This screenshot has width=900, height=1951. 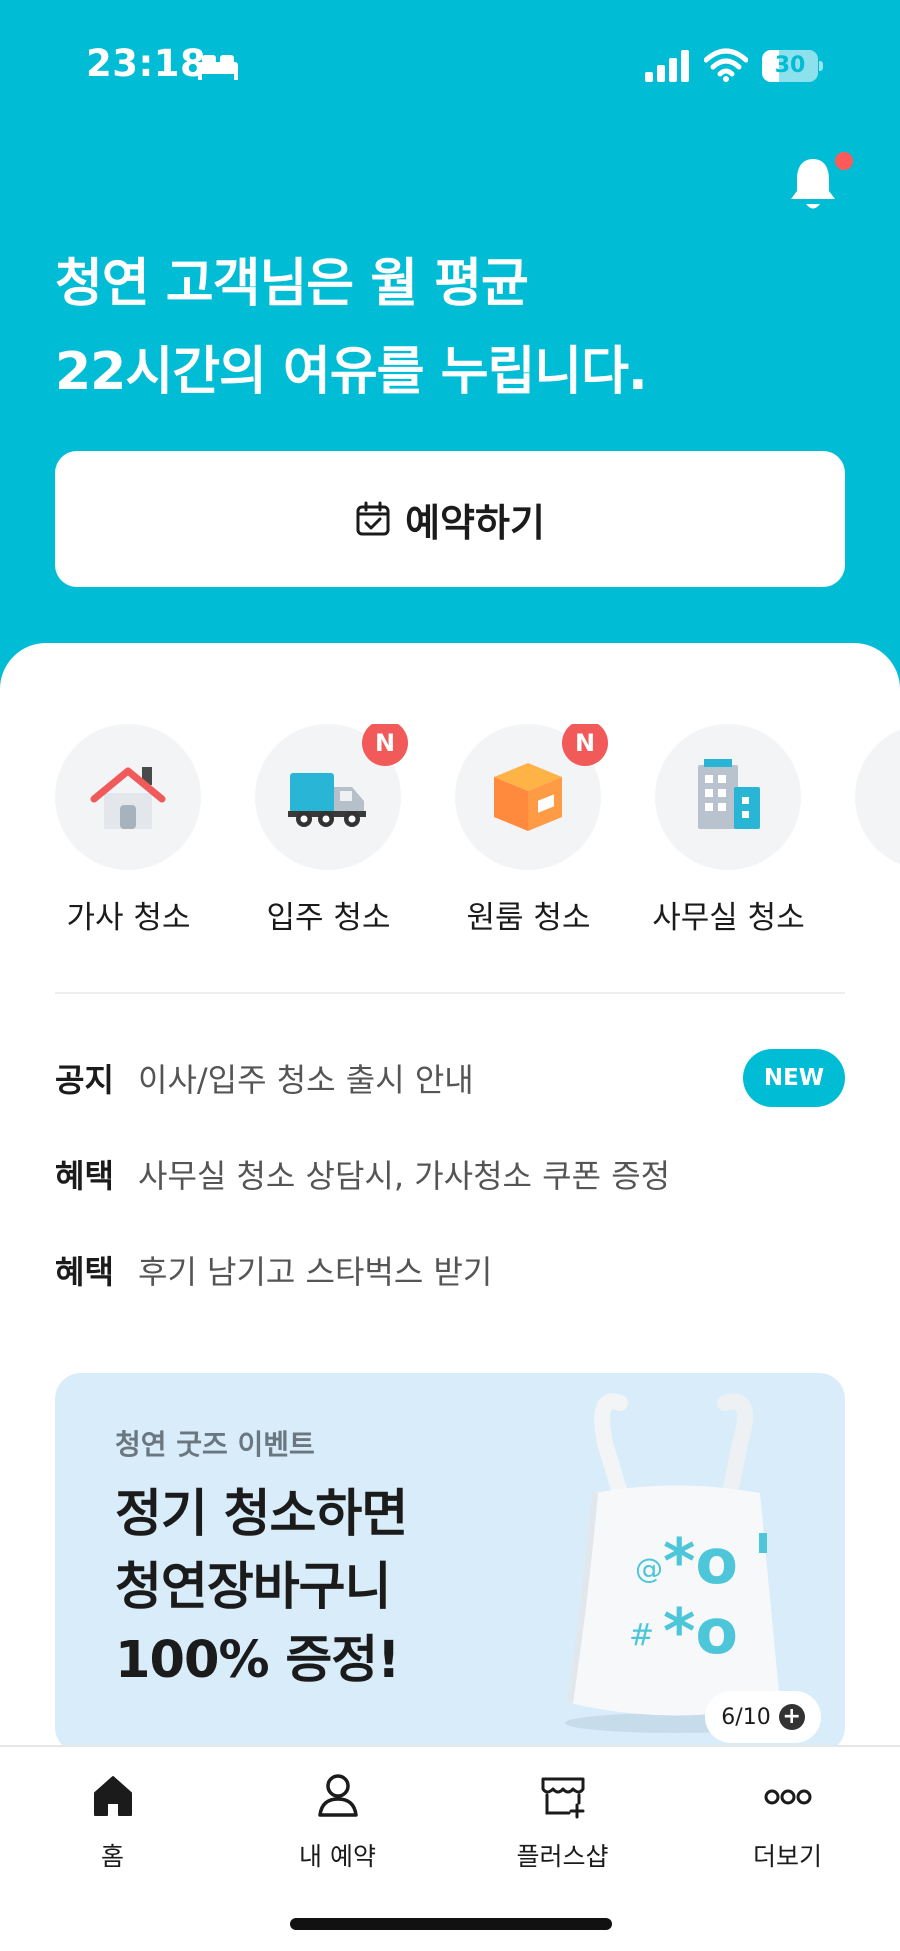 What do you see at coordinates (451, 1924) in the screenshot?
I see `home-indicator` at bounding box center [451, 1924].